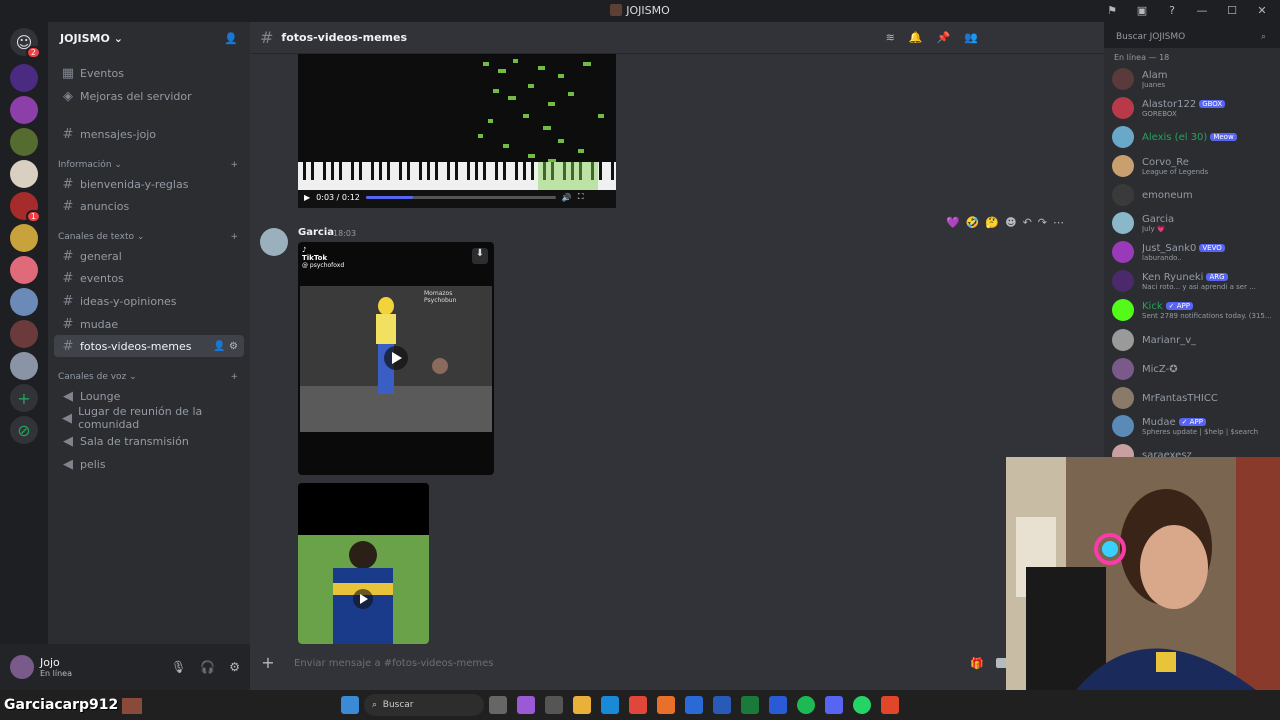 This screenshot has width=1280, height=720. I want to click on attach-icon: +, so click(268, 663).